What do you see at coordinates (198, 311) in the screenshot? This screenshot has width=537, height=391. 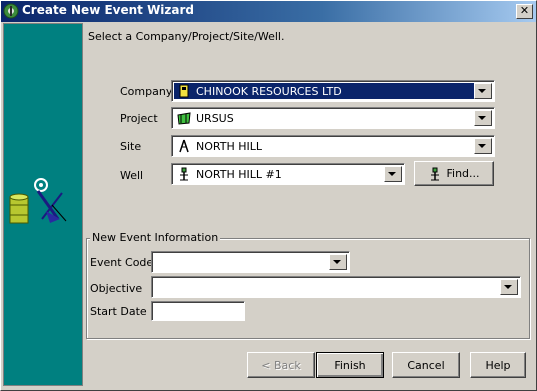 I see `start-date-input` at bounding box center [198, 311].